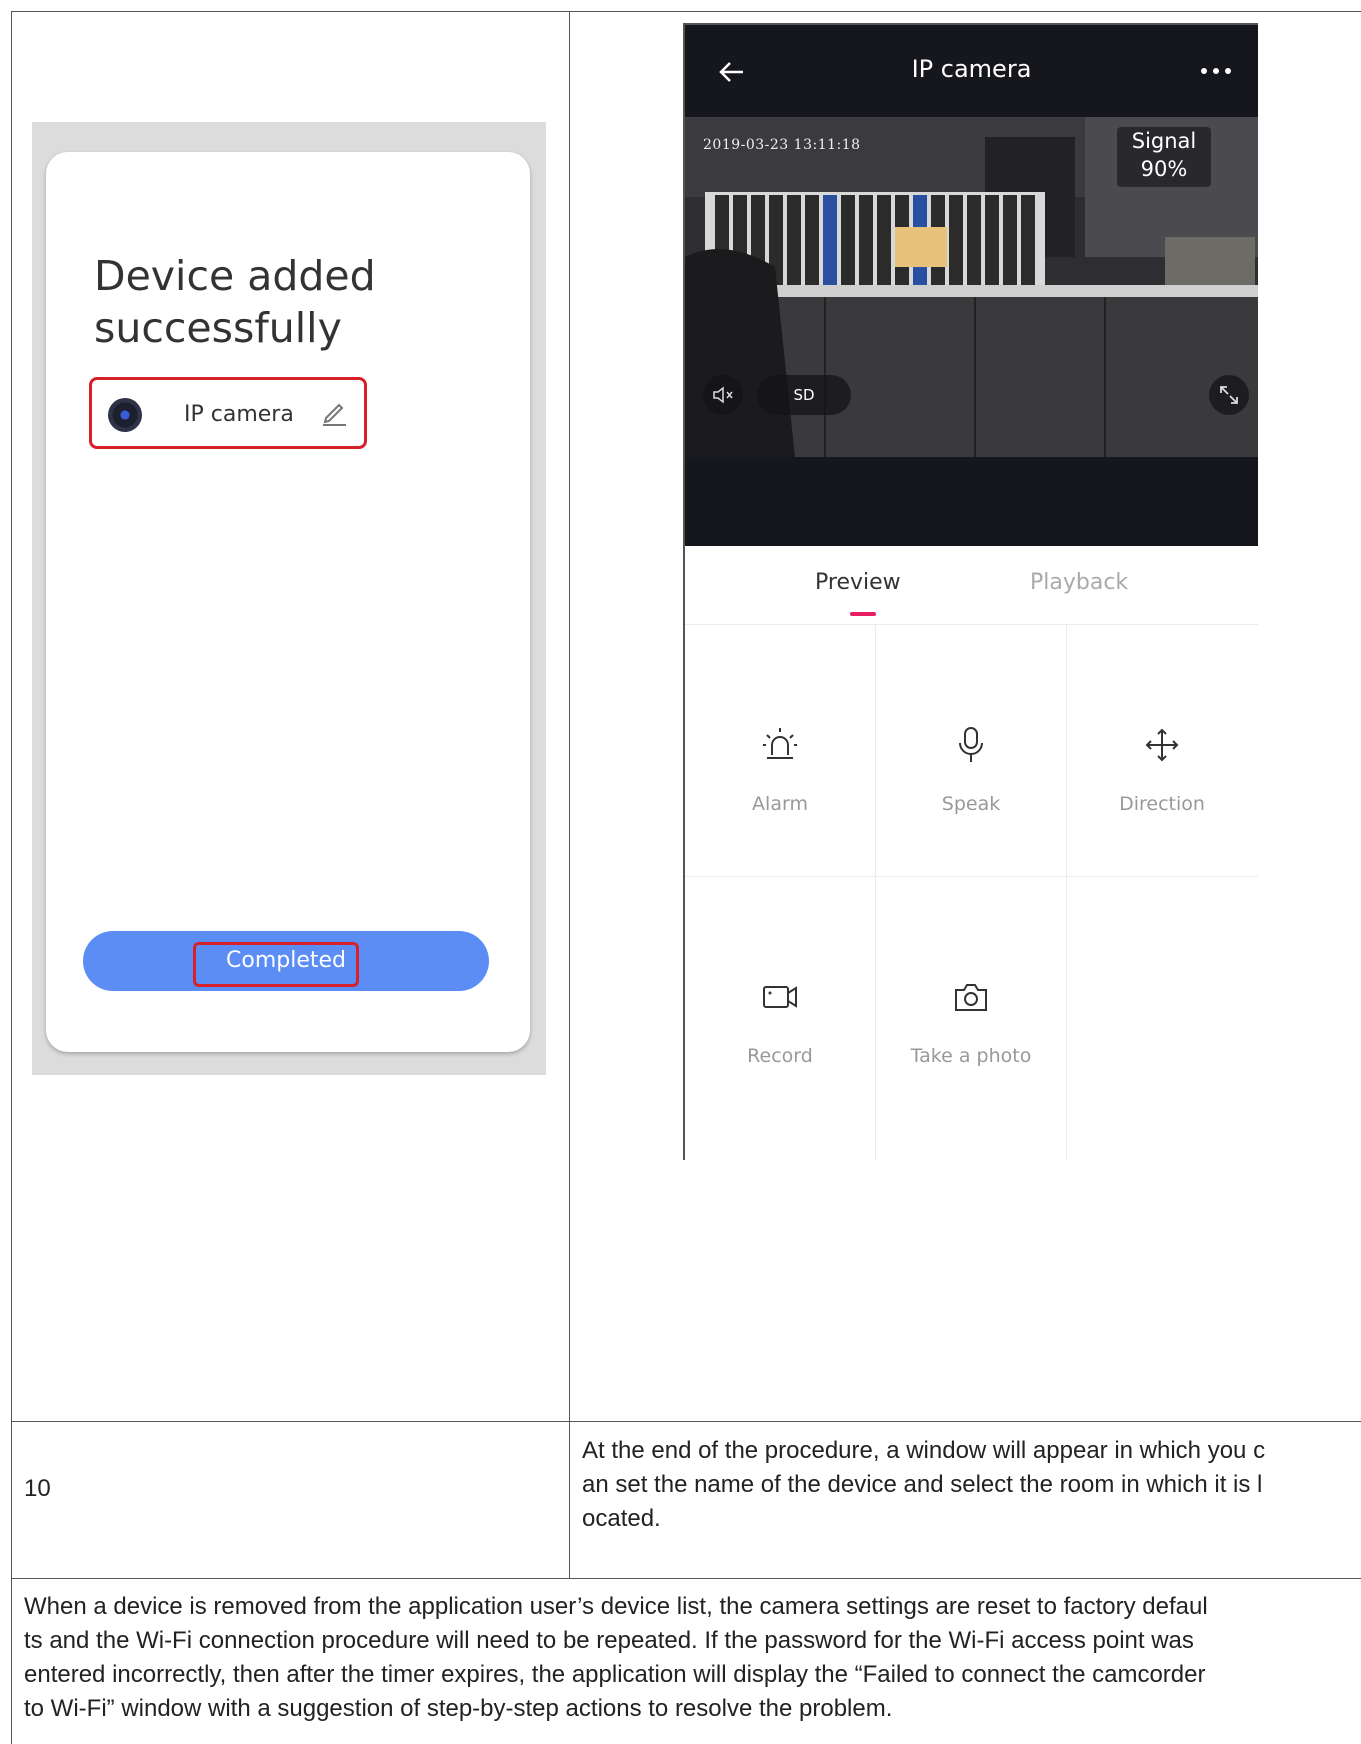 The image size is (1361, 1744). What do you see at coordinates (971, 1056) in the screenshot?
I see `take-photo-label: Take a photo` at bounding box center [971, 1056].